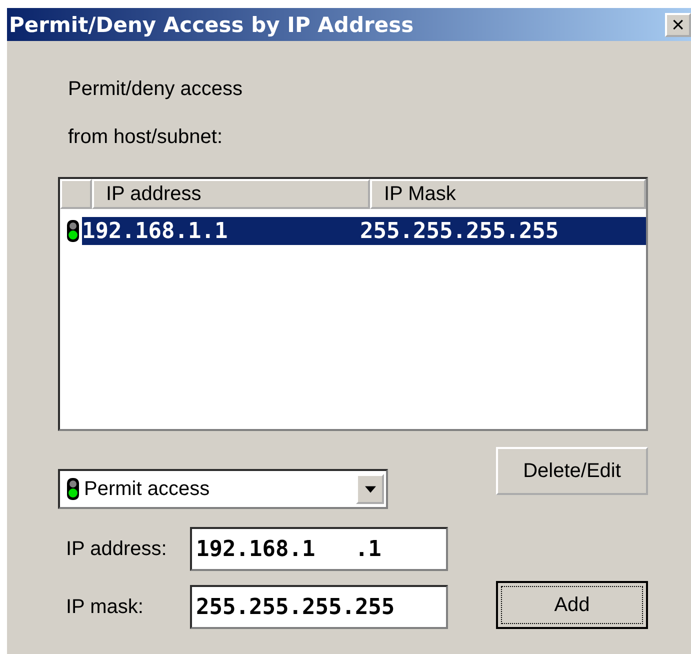  I want to click on input-field: 192.168.1 .1, so click(319, 549).